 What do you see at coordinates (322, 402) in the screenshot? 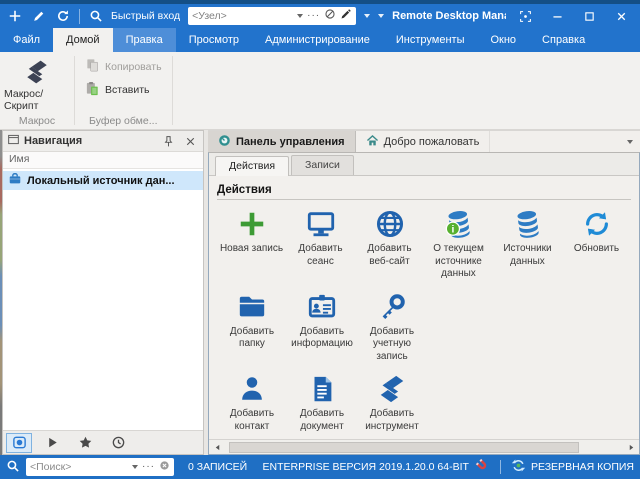
I see `action-add-document: Добавить документ` at bounding box center [322, 402].